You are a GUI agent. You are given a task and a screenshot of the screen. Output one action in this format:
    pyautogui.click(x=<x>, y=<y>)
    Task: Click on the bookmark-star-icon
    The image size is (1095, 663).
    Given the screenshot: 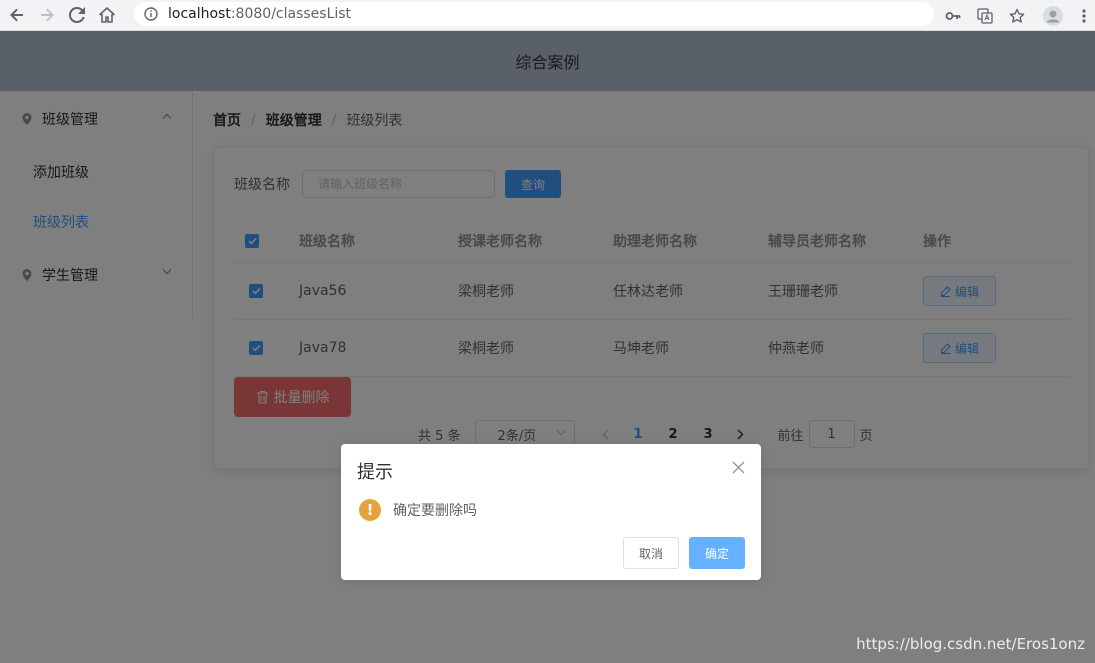 What is the action you would take?
    pyautogui.click(x=1017, y=16)
    